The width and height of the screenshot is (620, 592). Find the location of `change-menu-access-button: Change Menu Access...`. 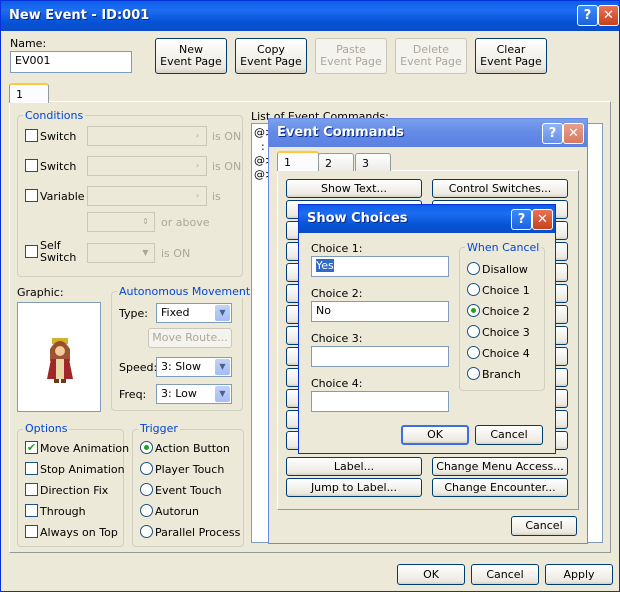

change-menu-access-button: Change Menu Access... is located at coordinates (500, 466).